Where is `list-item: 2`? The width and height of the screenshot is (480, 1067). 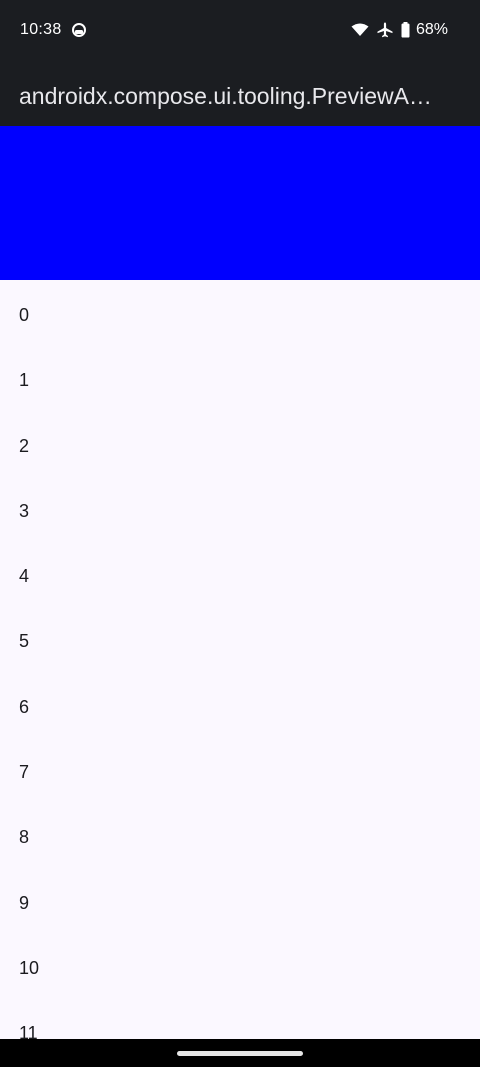
list-item: 2 is located at coordinates (24, 445).